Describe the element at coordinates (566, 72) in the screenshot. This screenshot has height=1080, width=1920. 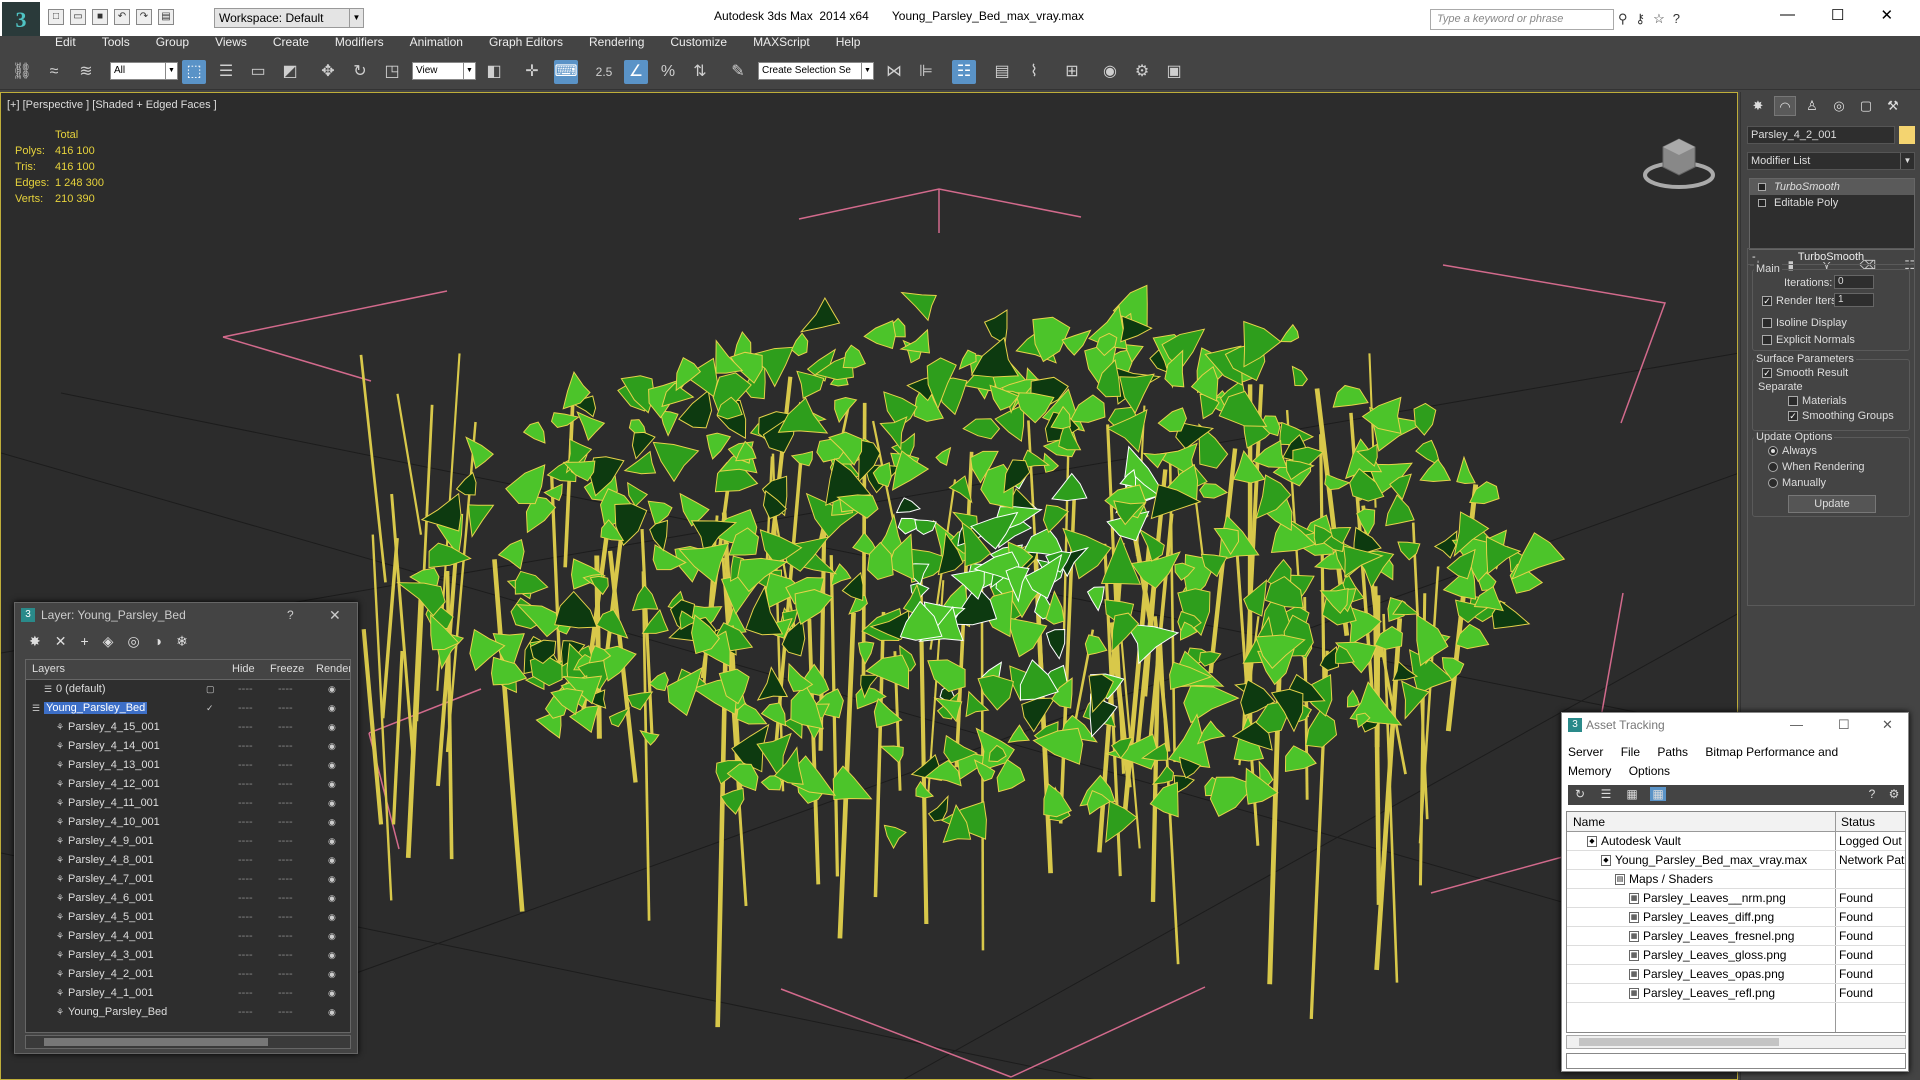
I see `keyboard-shortcut-icon: ⌨` at that location.